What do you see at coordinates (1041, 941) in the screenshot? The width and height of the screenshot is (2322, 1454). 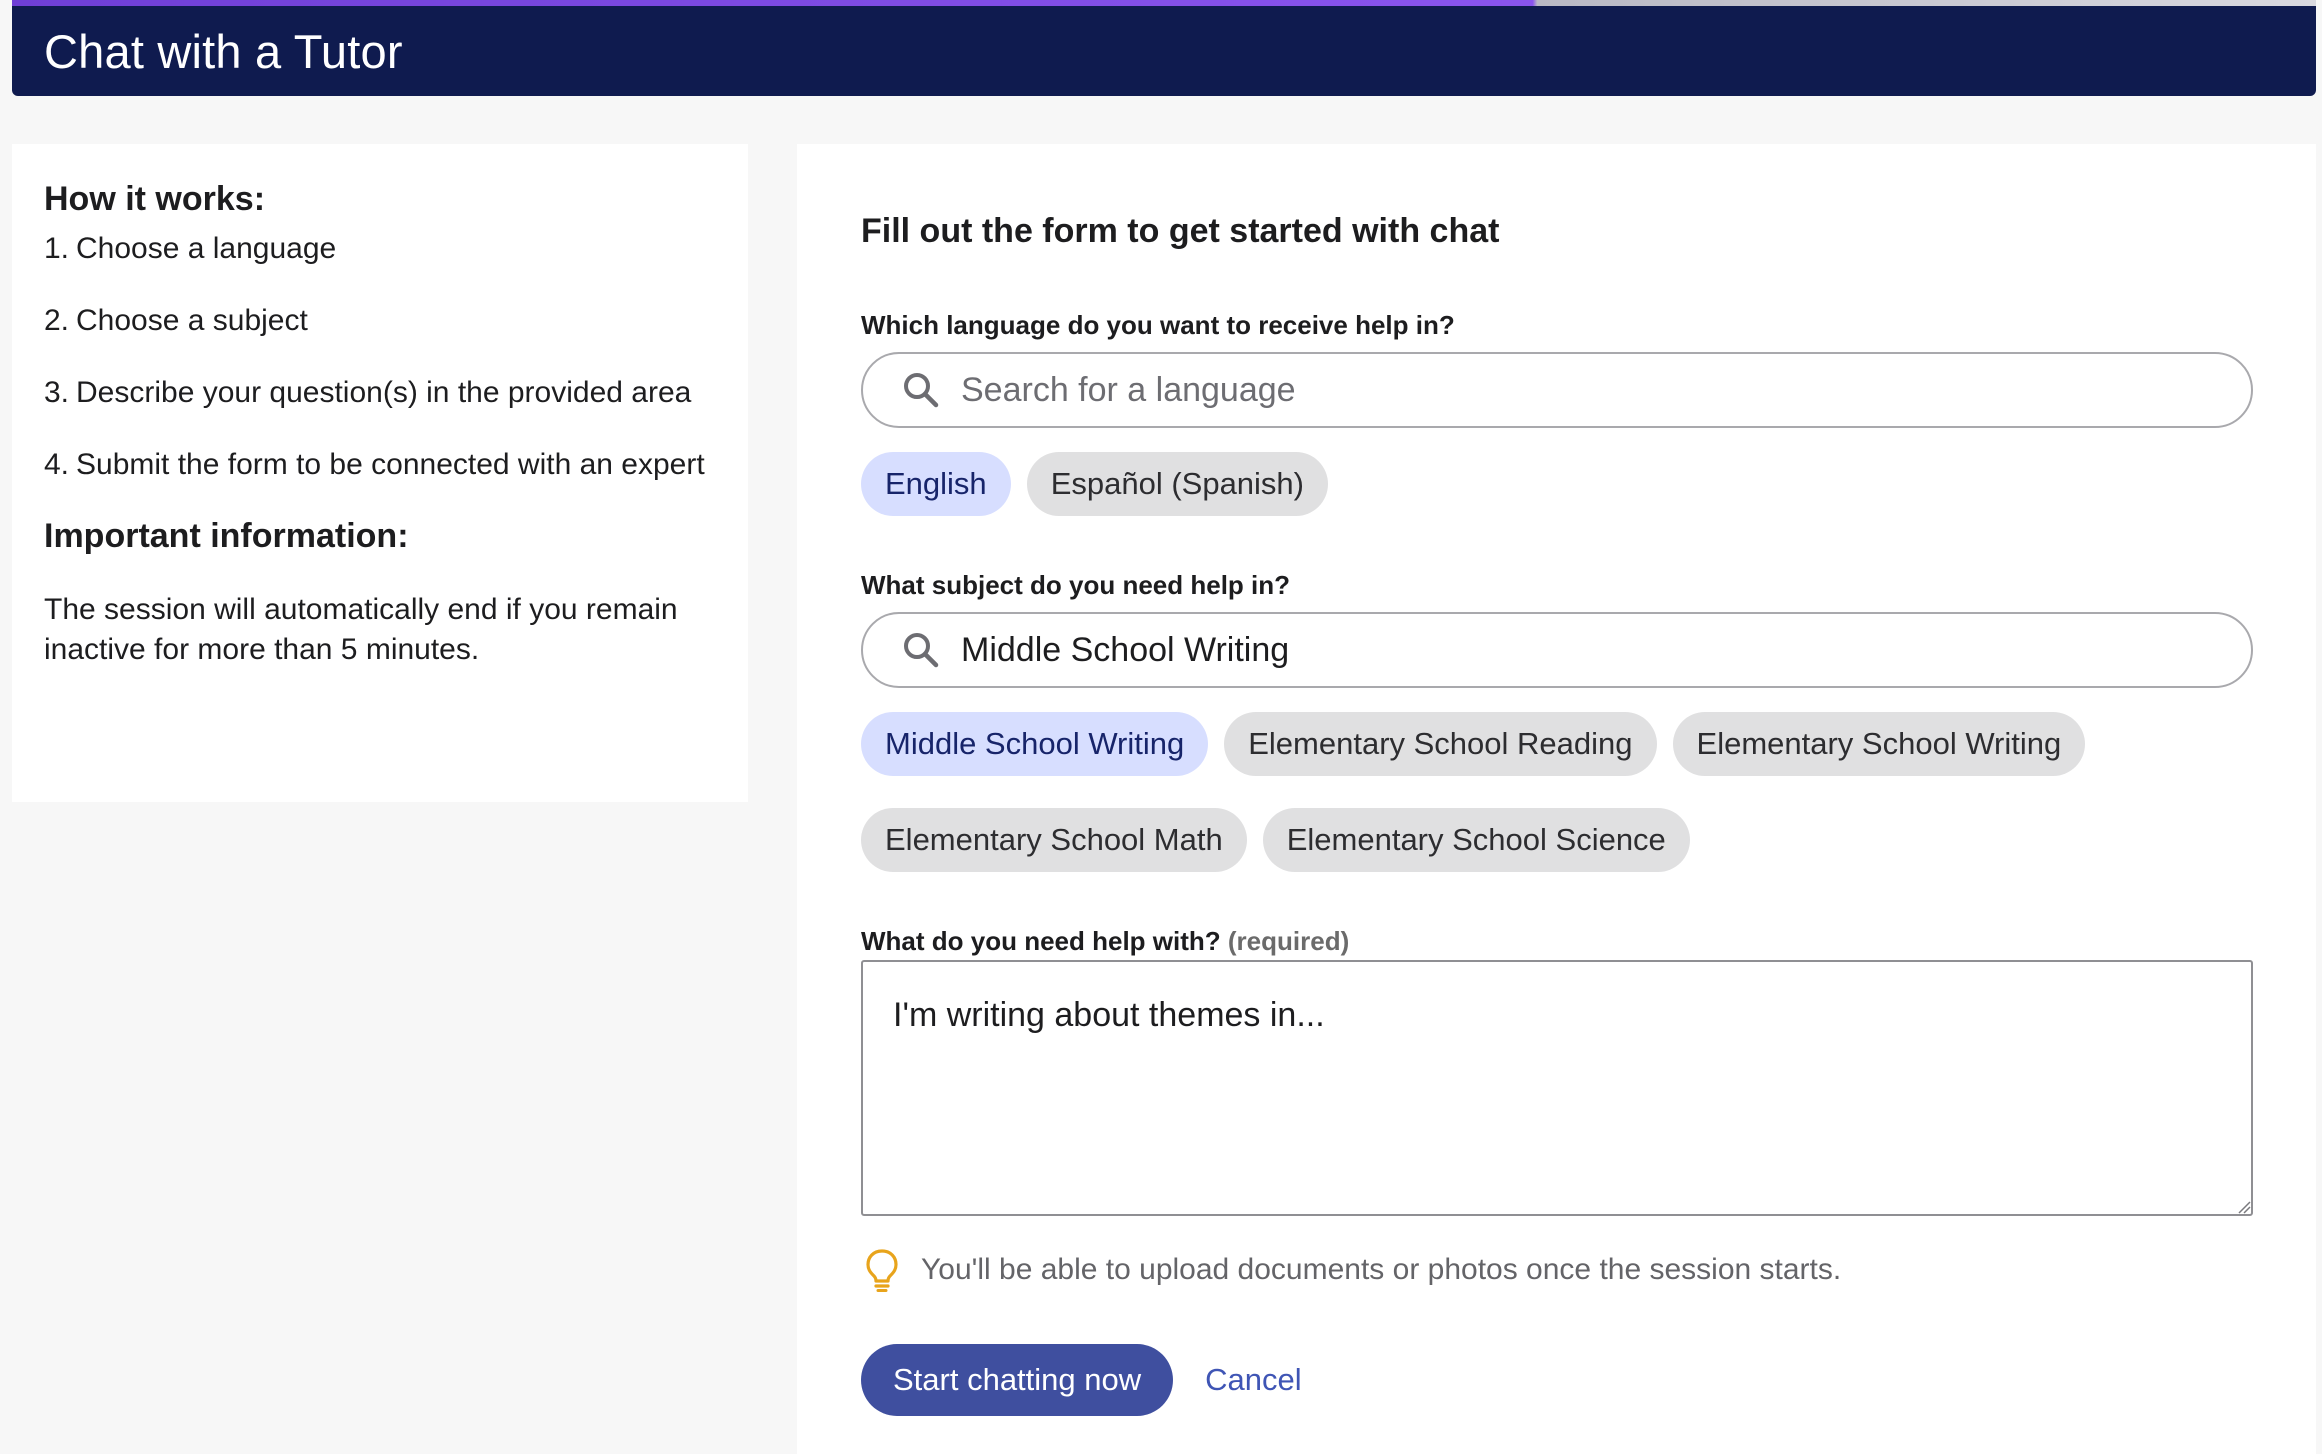 I see `question-label-text: What do you need help with?` at bounding box center [1041, 941].